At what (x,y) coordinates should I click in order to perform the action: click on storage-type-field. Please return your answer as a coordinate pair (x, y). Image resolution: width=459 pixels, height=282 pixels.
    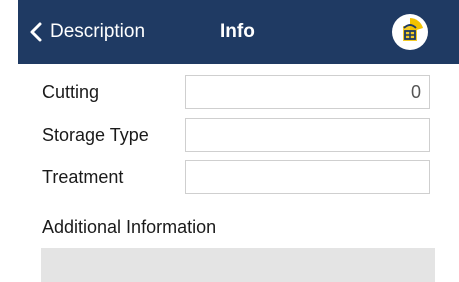
    Looking at the image, I should click on (307, 135).